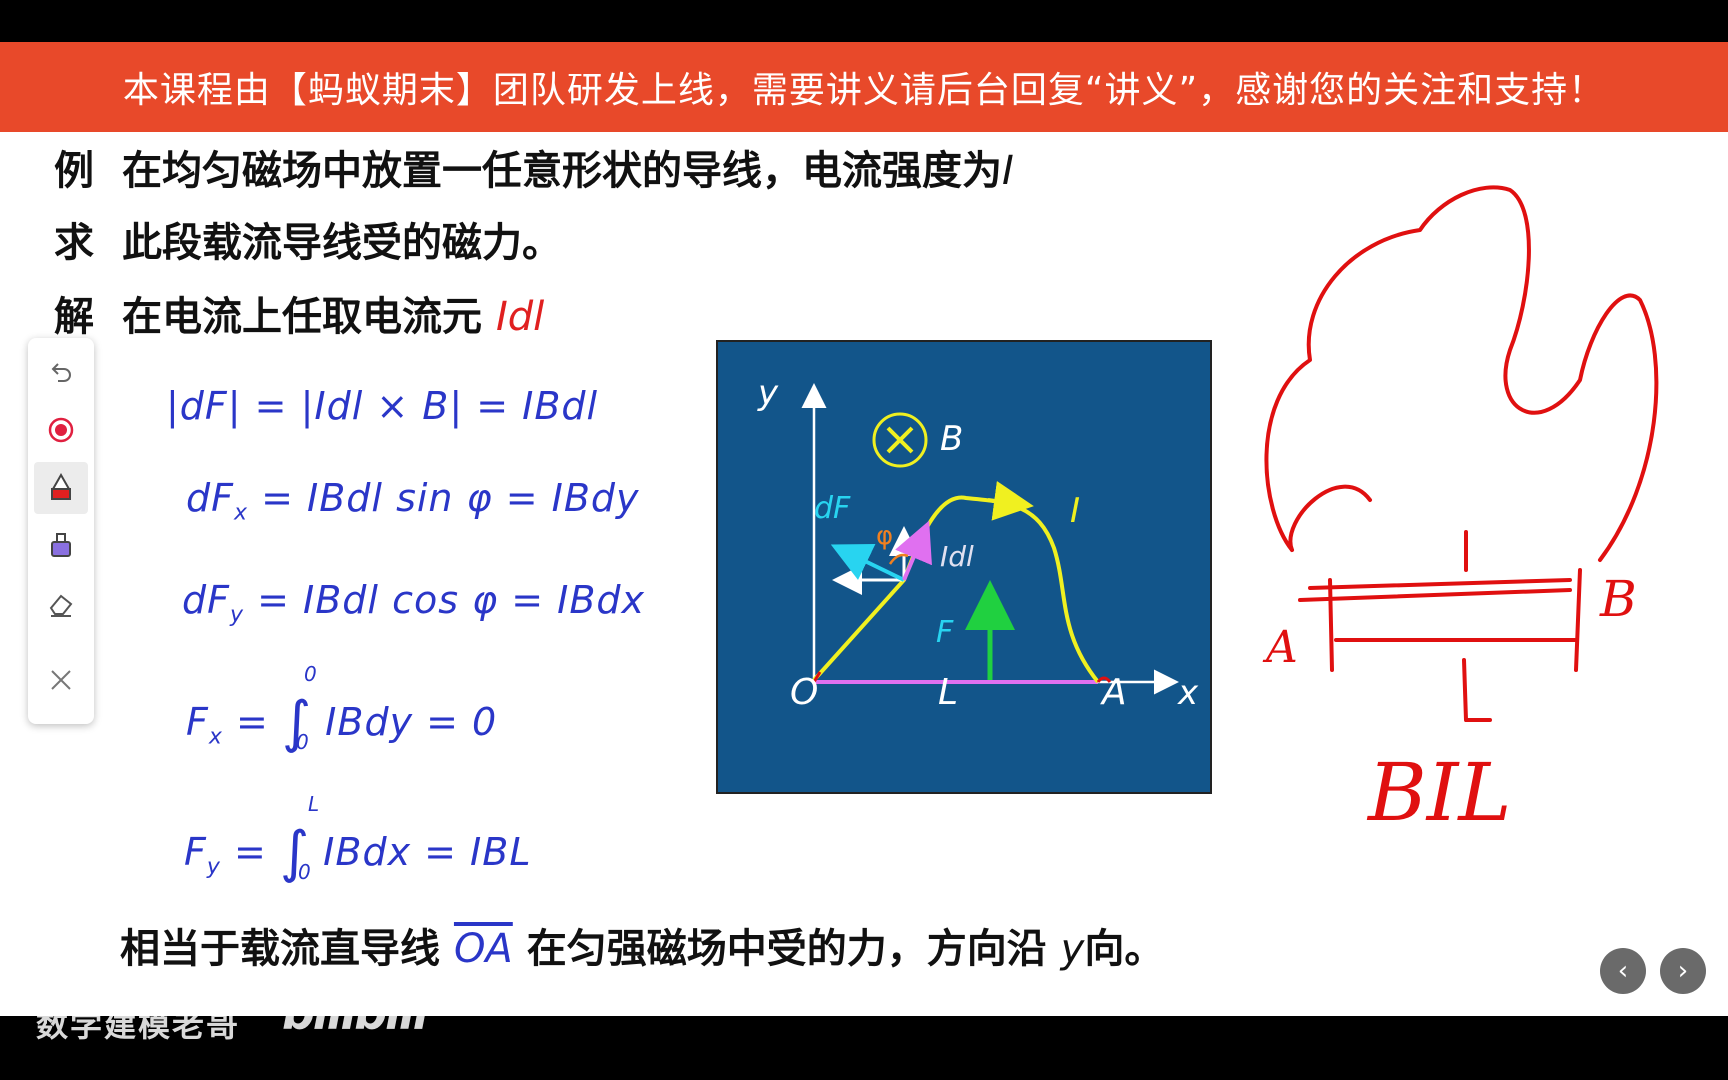  I want to click on solve-text: 在电流上任取电流元, so click(302, 317).